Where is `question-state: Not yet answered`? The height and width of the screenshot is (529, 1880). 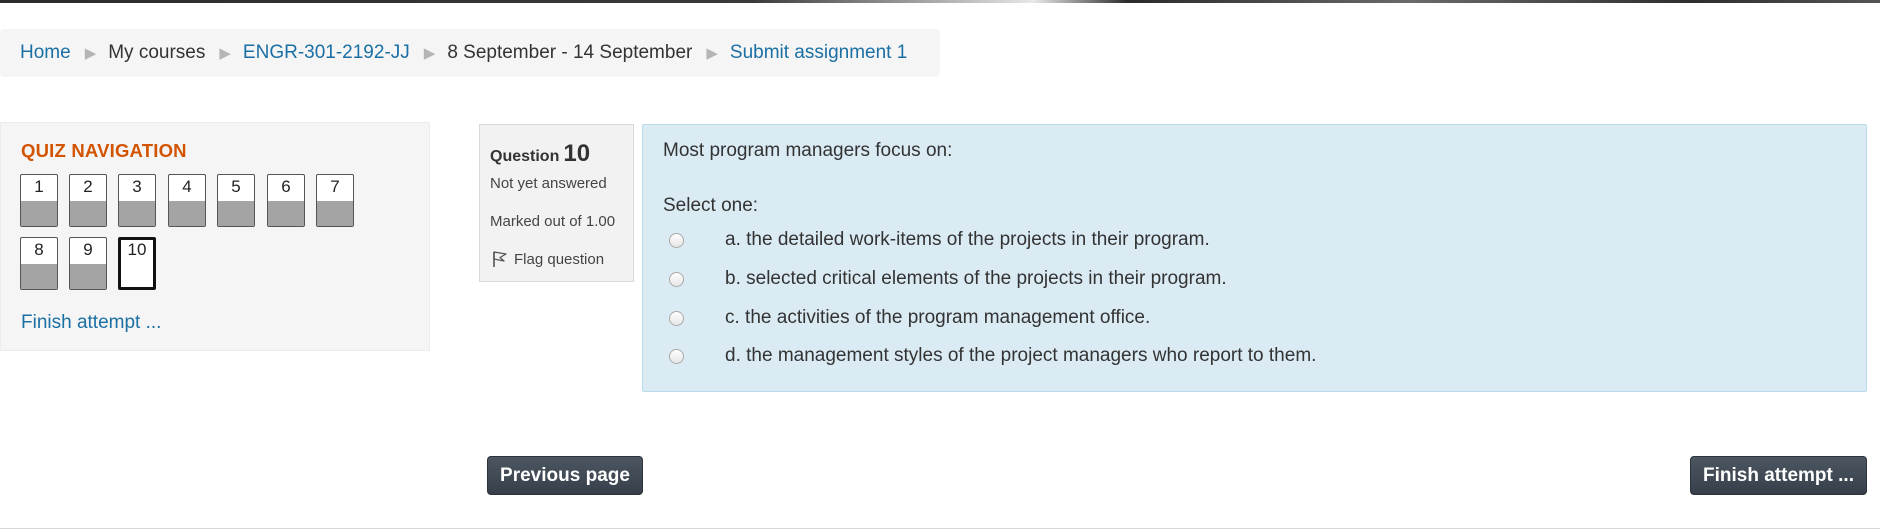
question-state: Not yet answered is located at coordinates (548, 183).